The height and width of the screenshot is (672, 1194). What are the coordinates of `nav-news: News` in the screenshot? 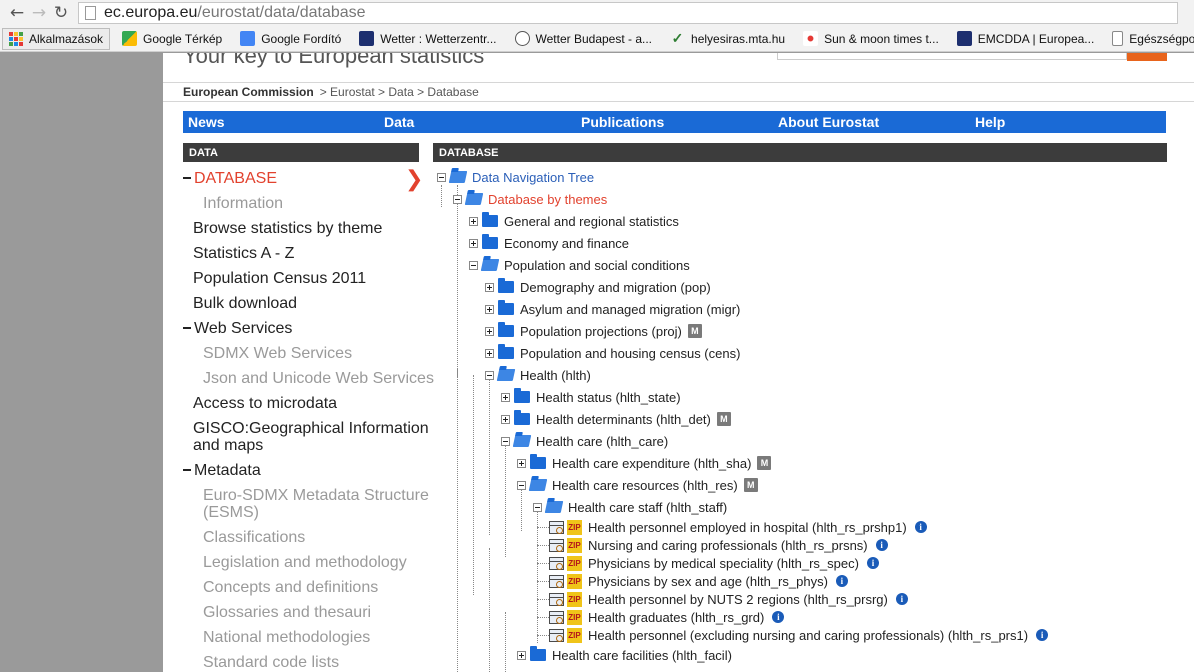 It's located at (206, 122).